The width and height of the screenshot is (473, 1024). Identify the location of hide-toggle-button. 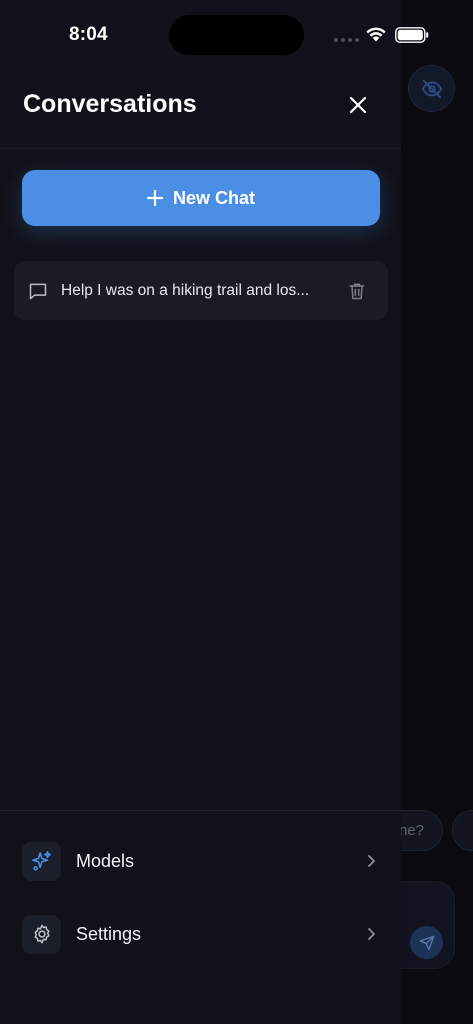
(431, 88).